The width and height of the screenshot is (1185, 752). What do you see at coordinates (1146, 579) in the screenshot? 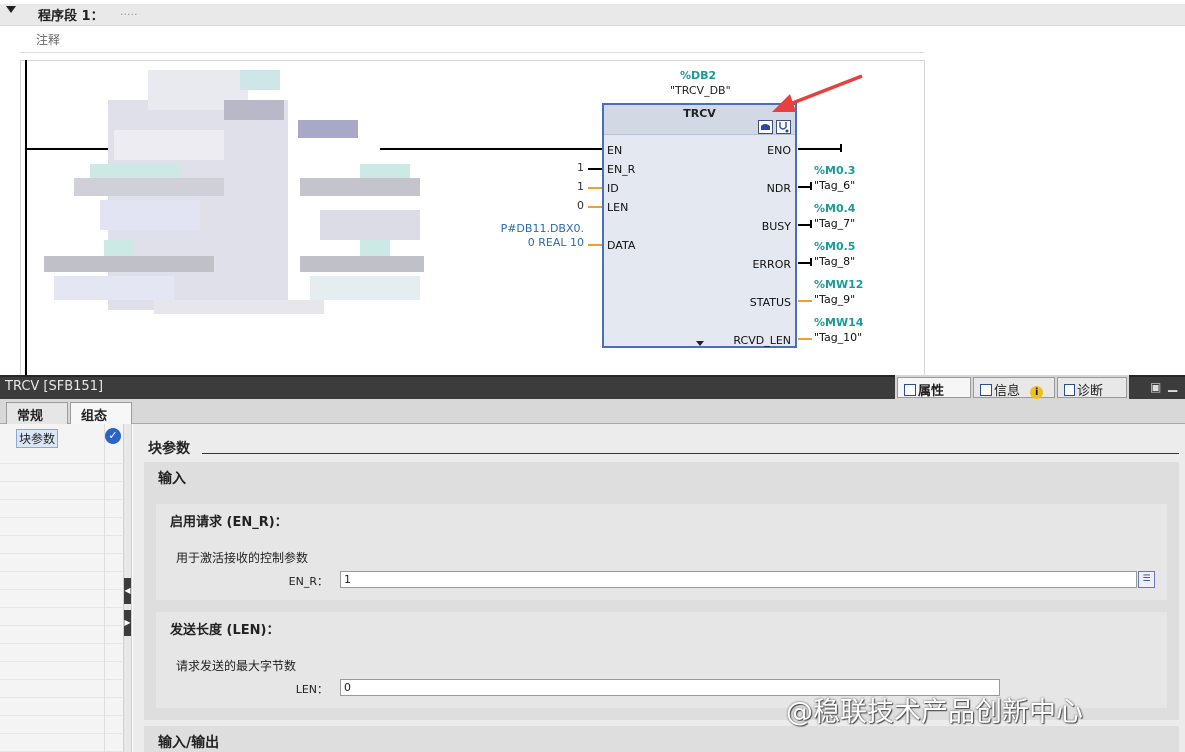
I see `tag-browse-icon: ☰` at bounding box center [1146, 579].